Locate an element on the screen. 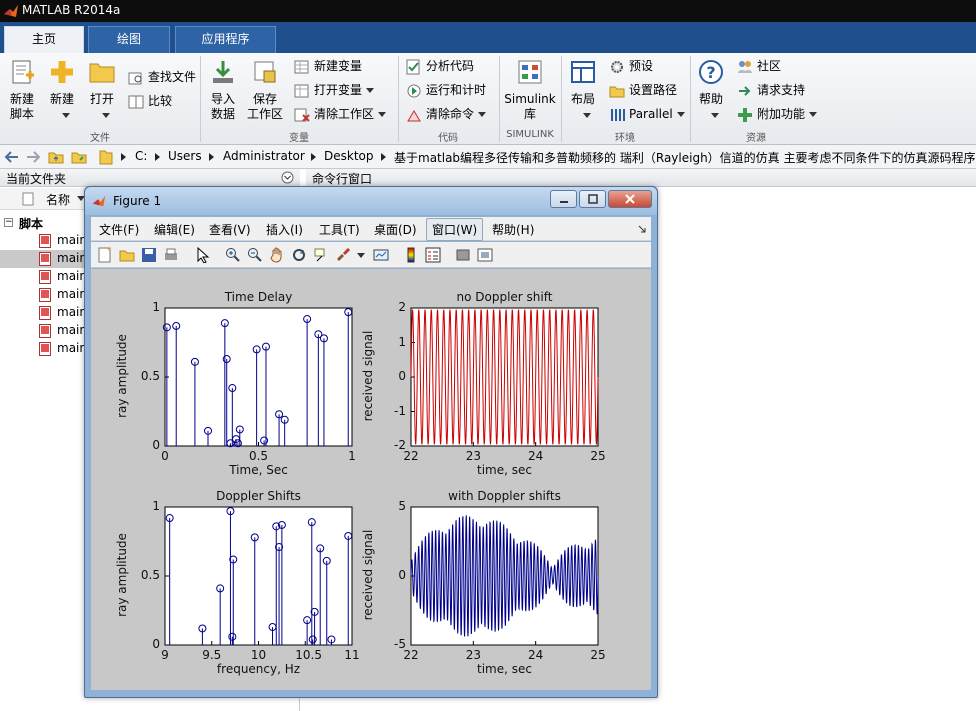 The height and width of the screenshot is (711, 976). pan-hand-icon is located at coordinates (277, 255).